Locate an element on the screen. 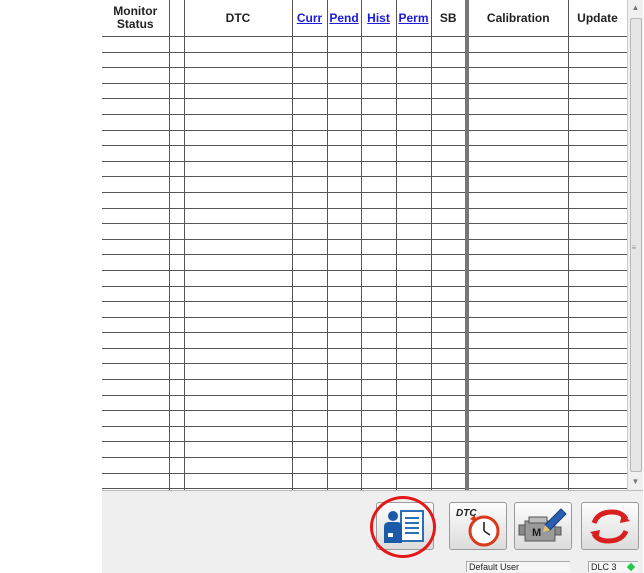 This screenshot has width=644, height=573. scroll-up-icon: ▲ is located at coordinates (635, 8).